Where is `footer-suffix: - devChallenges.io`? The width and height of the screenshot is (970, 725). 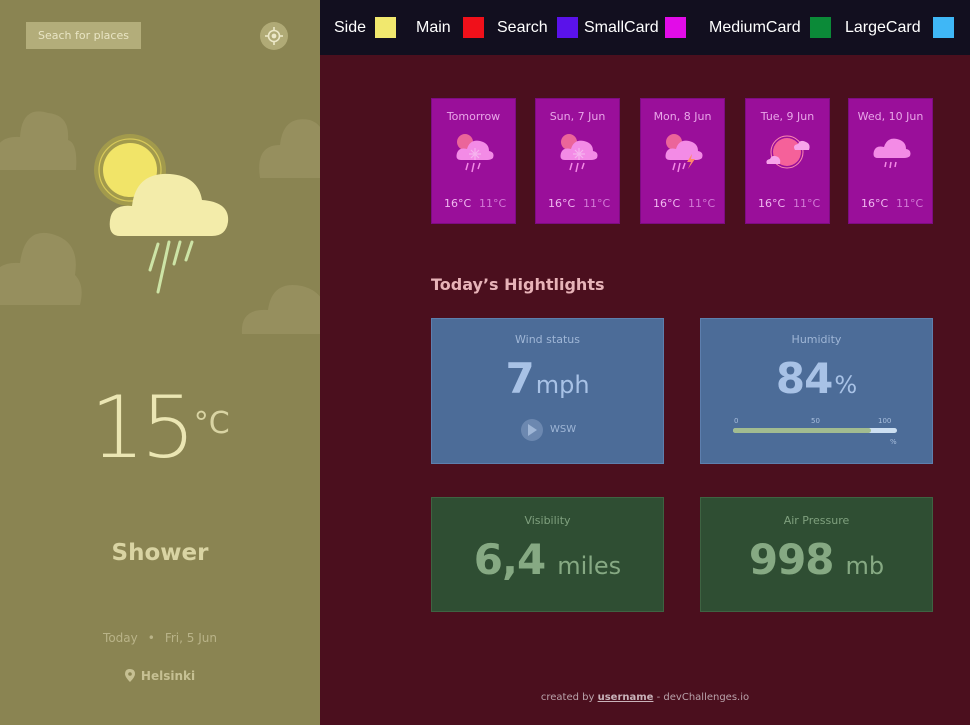
footer-suffix: - devChallenges.io is located at coordinates (701, 697).